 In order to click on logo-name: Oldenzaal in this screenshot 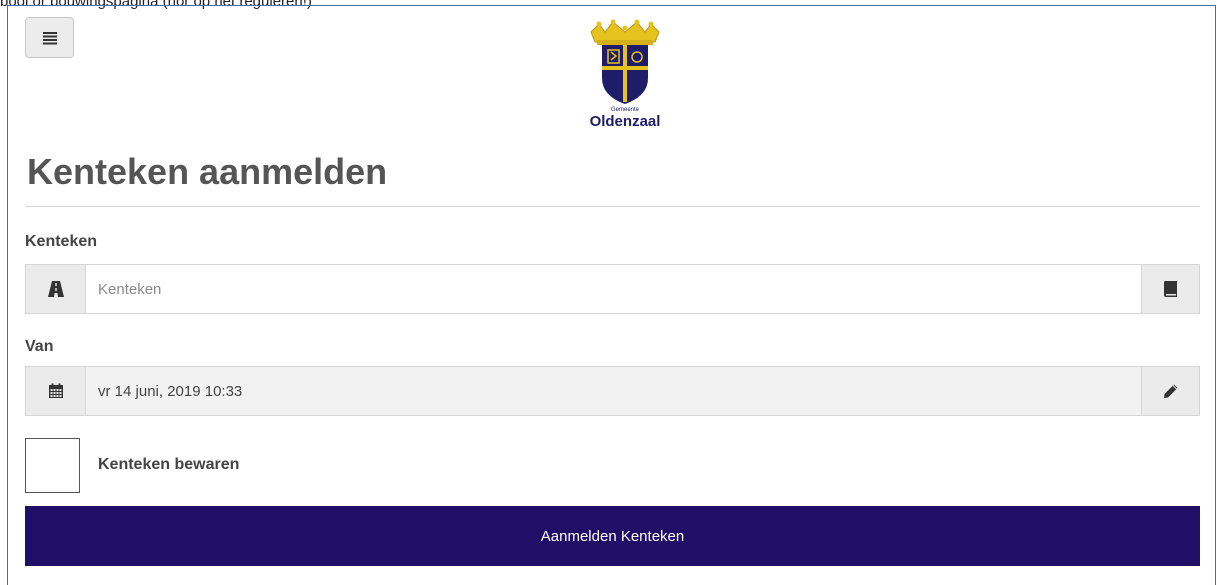, I will do `click(625, 121)`.